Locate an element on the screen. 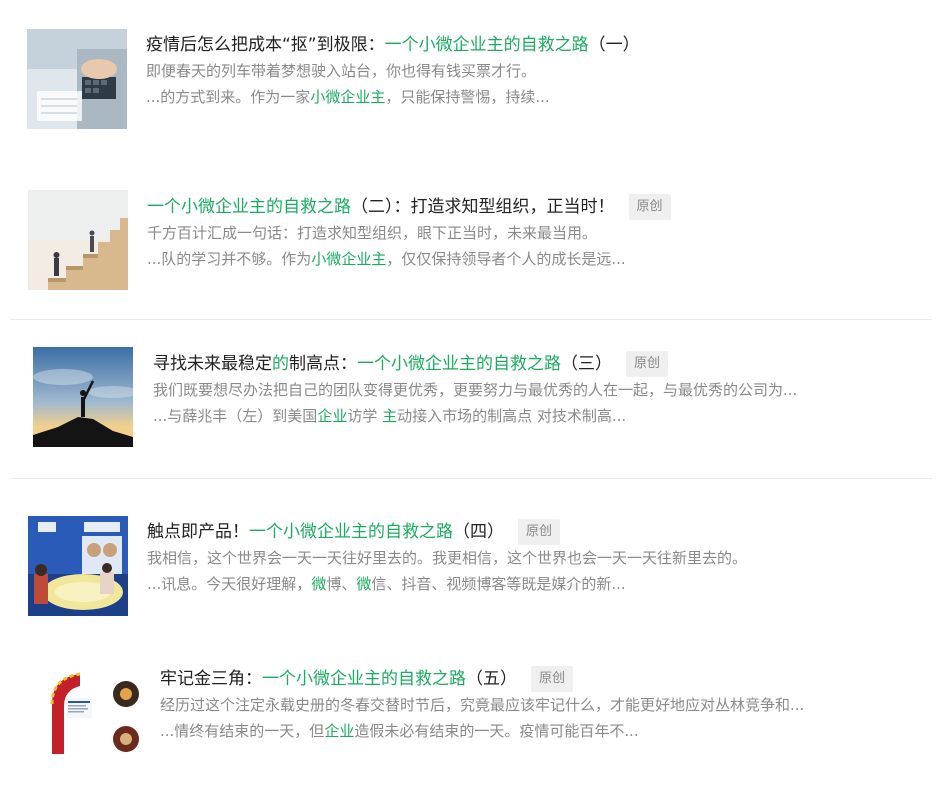 This screenshot has height=796, width=942. article-title-5: 牢记金三角： 一个小微企业主的自救之路 （五） 原创 is located at coordinates (546, 679).